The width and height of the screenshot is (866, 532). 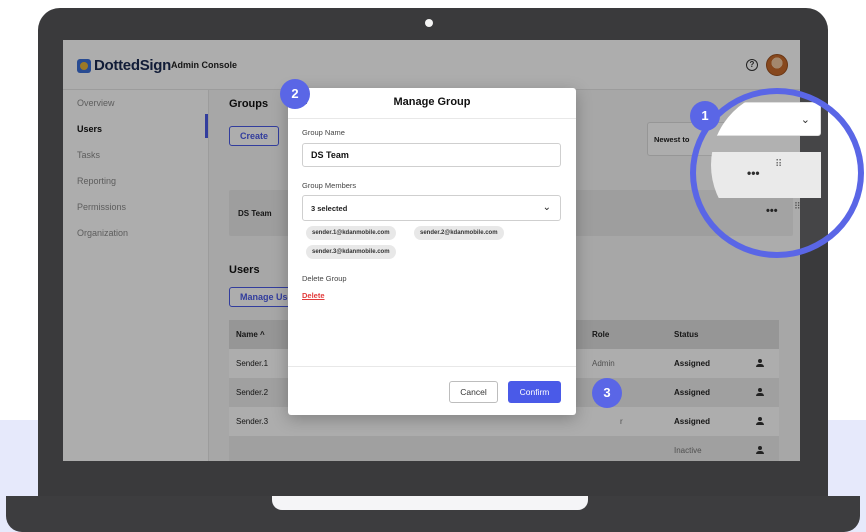 I want to click on group-members-select: 3 selected ⌄, so click(x=431, y=208).